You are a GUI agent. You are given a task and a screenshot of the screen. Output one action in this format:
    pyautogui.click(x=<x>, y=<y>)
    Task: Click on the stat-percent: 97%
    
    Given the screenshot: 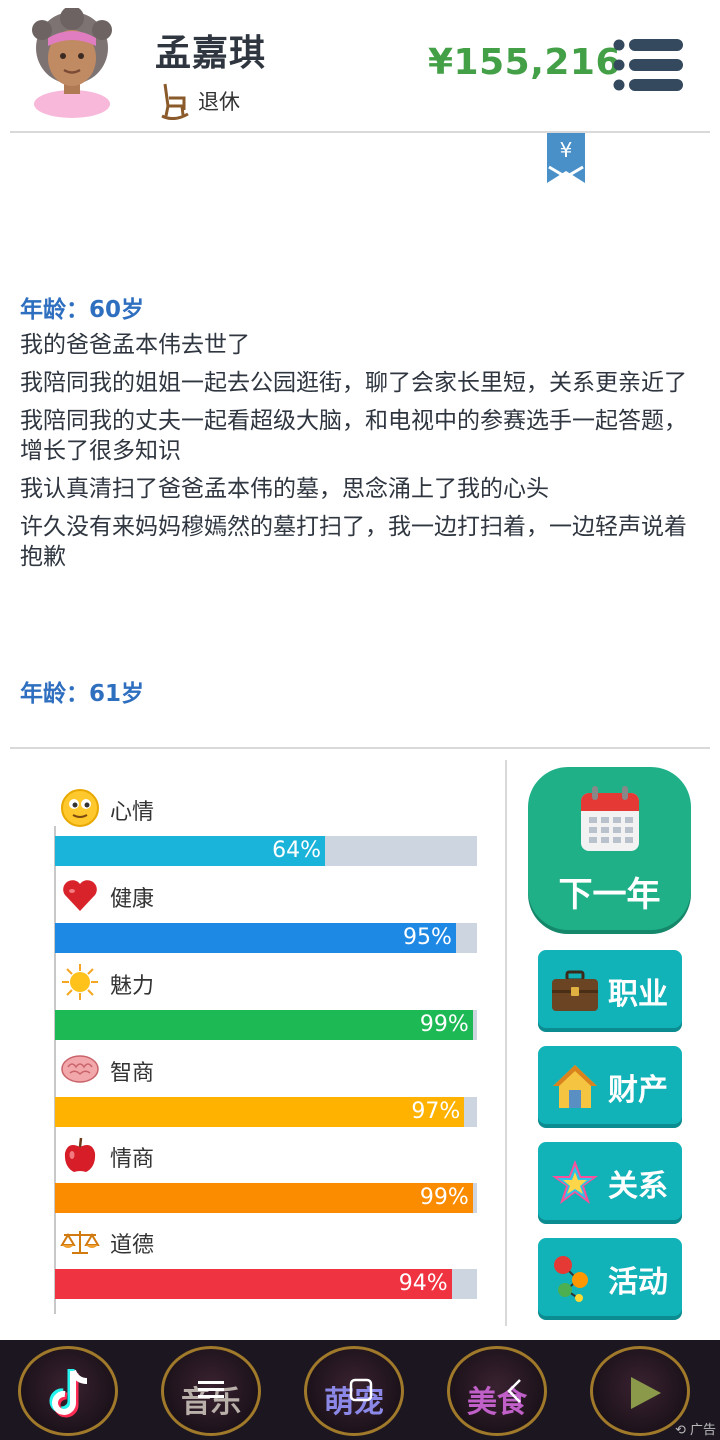 What is the action you would take?
    pyautogui.click(x=436, y=1111)
    